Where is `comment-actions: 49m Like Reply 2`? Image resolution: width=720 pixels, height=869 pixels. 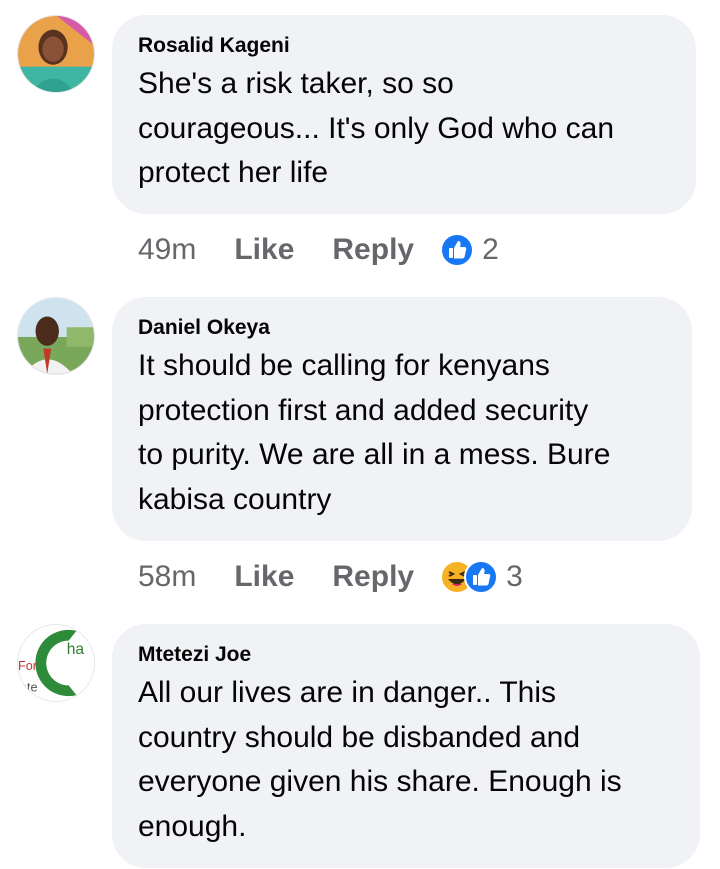
comment-actions: 49m Like Reply 2 is located at coordinates (318, 250).